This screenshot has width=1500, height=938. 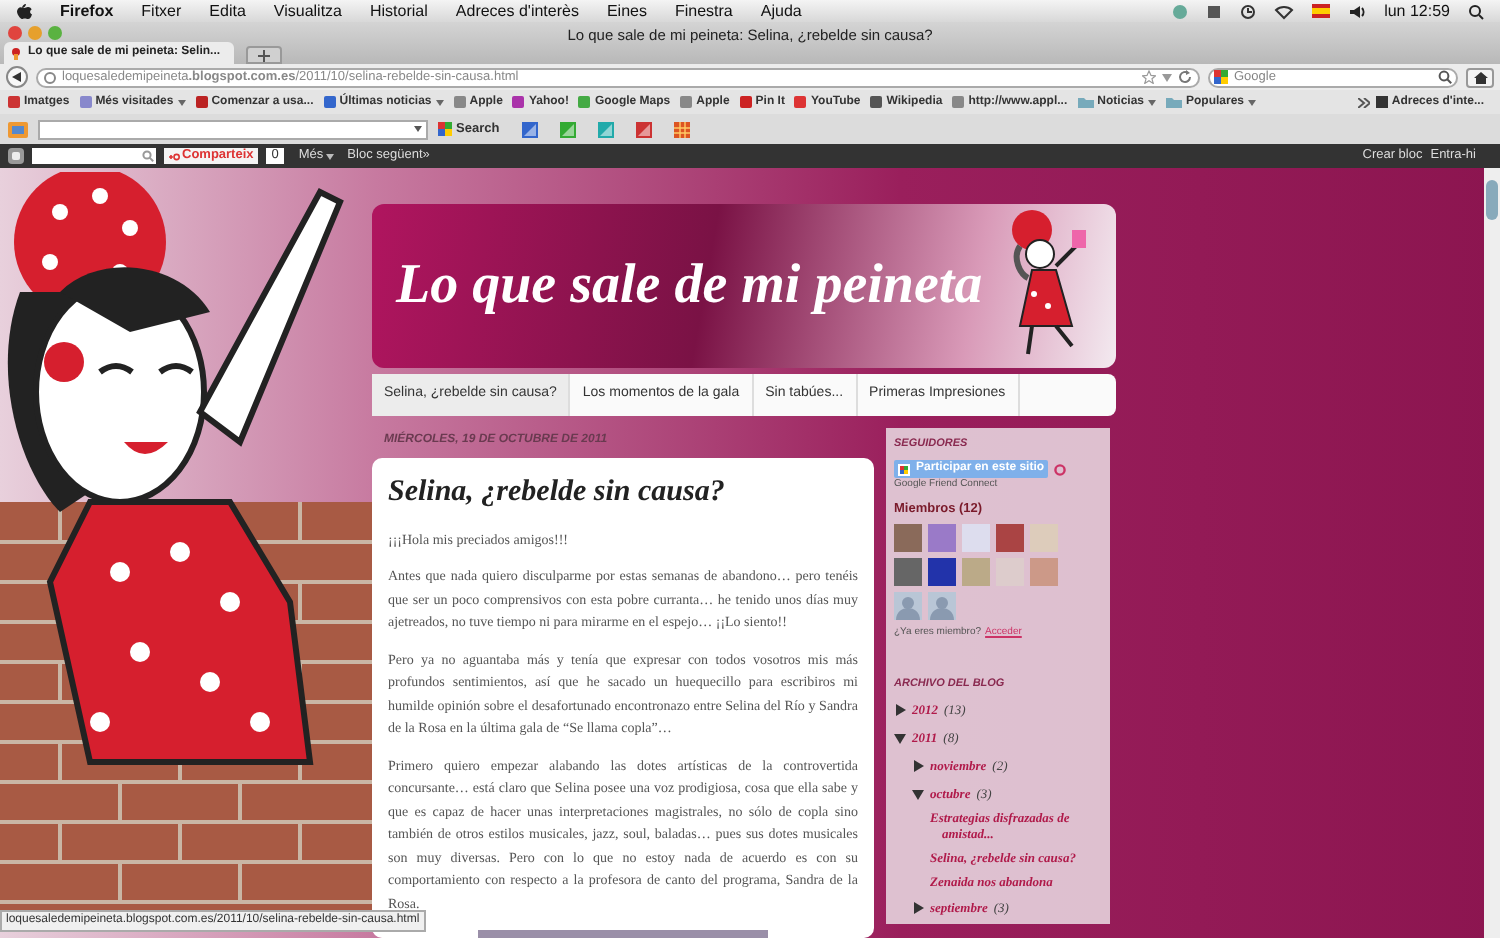 What do you see at coordinates (781, 11) in the screenshot?
I see `menu-item: Ajuda` at bounding box center [781, 11].